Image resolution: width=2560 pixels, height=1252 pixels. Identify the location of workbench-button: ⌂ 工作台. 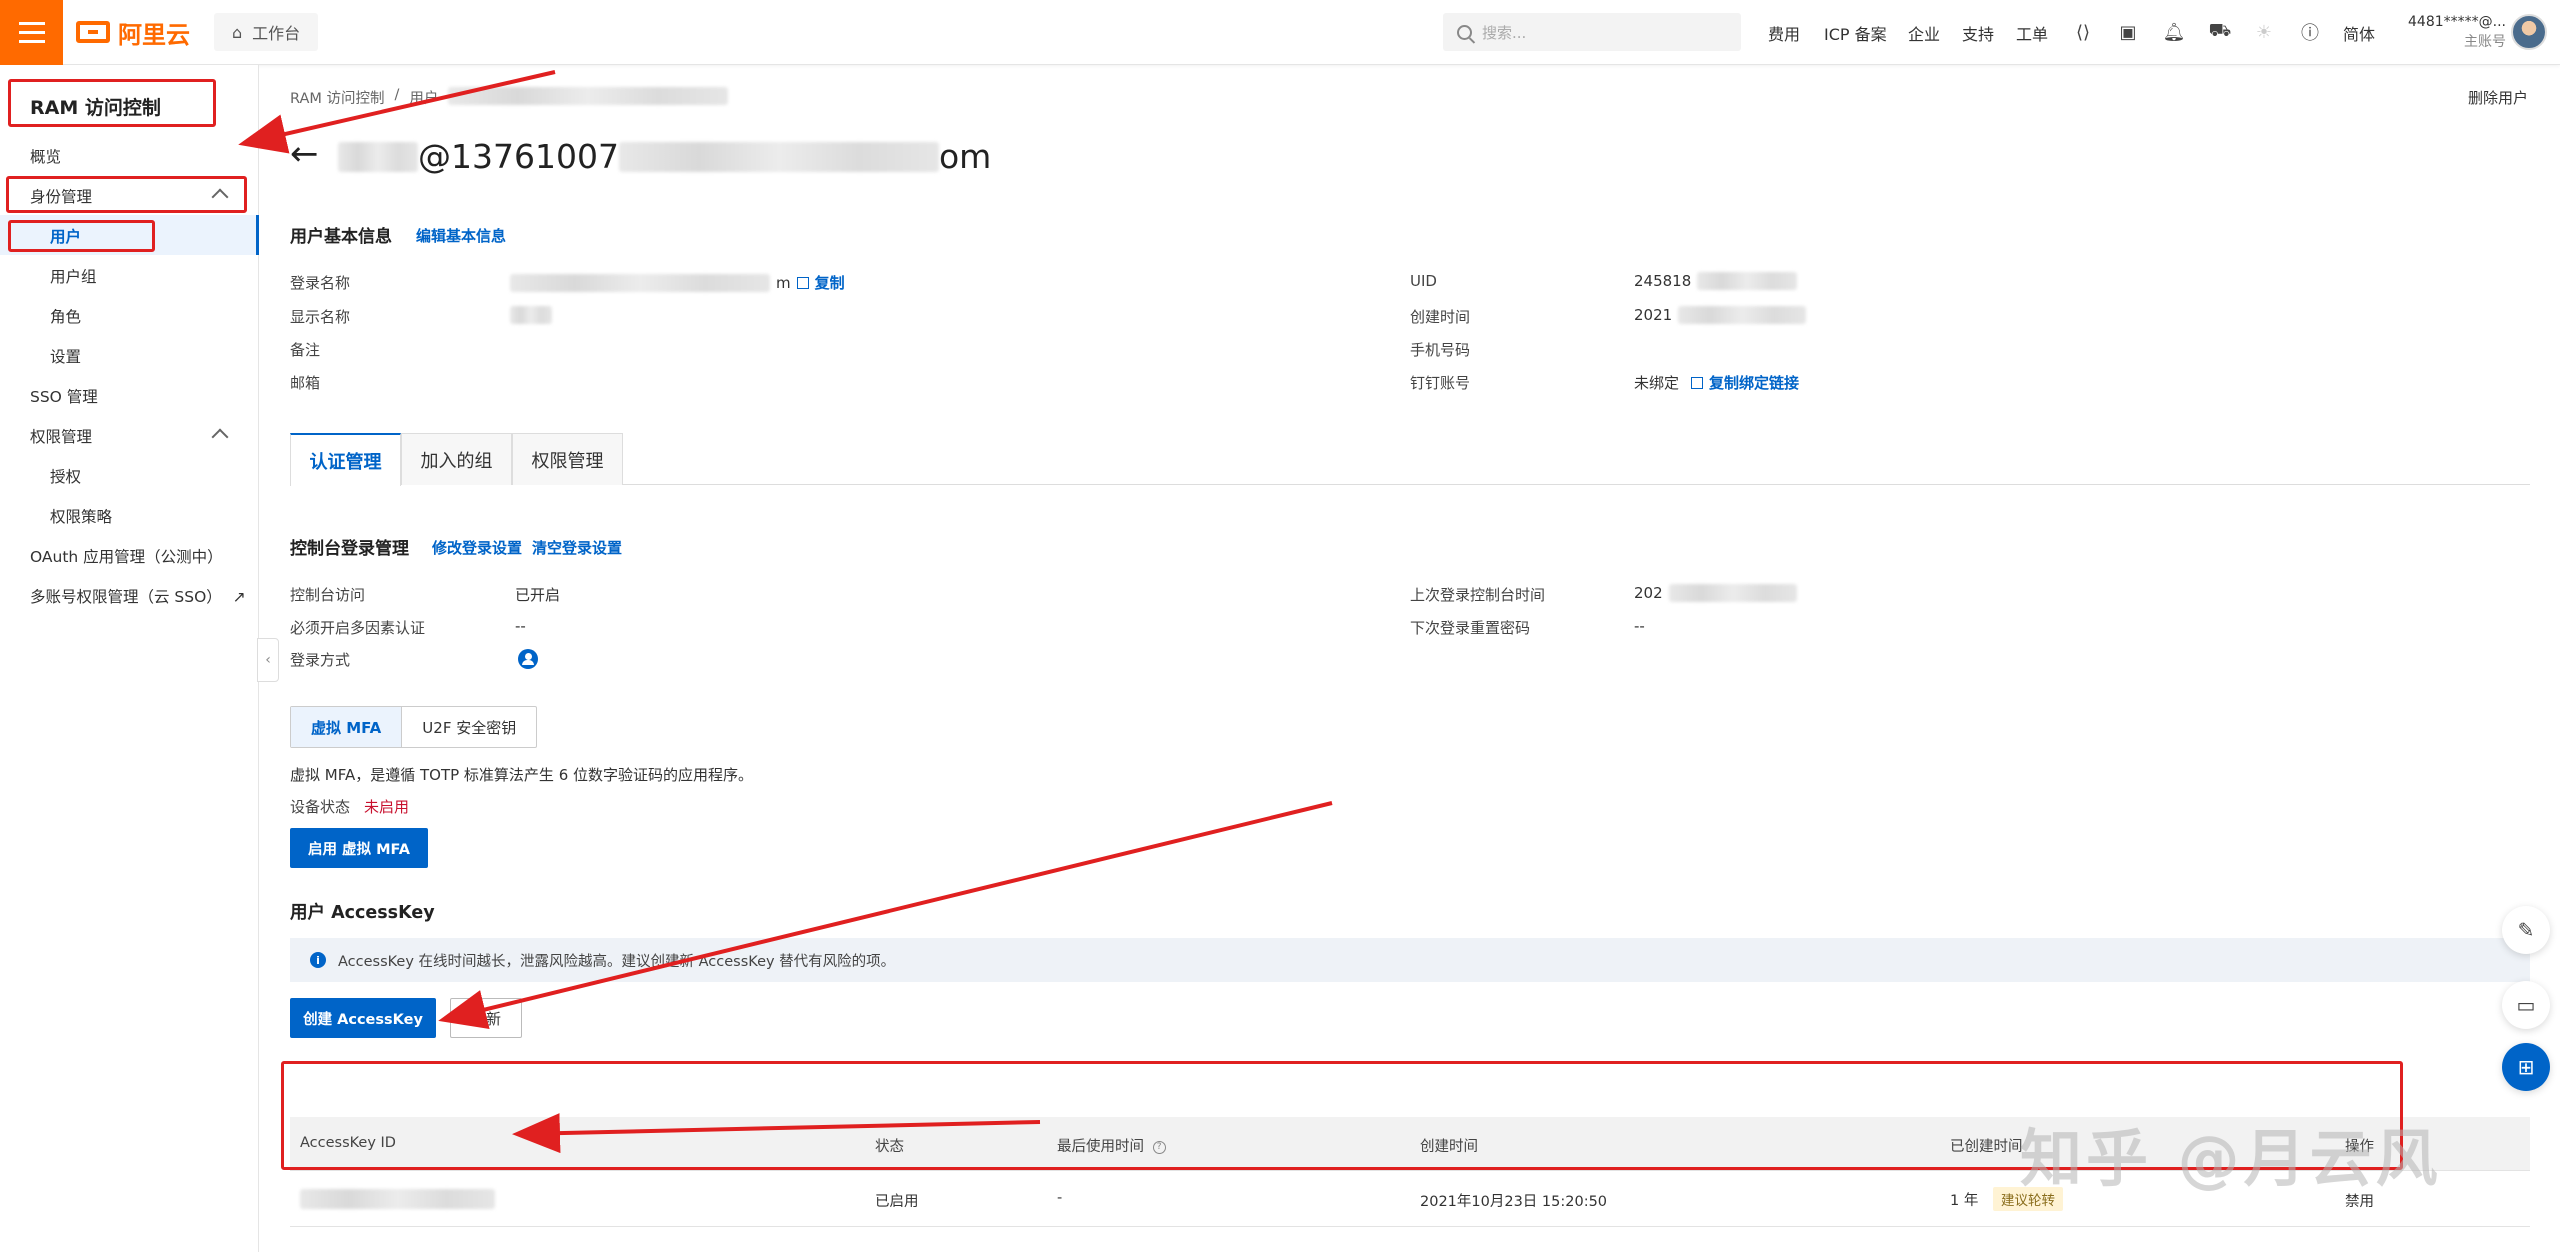
(266, 32).